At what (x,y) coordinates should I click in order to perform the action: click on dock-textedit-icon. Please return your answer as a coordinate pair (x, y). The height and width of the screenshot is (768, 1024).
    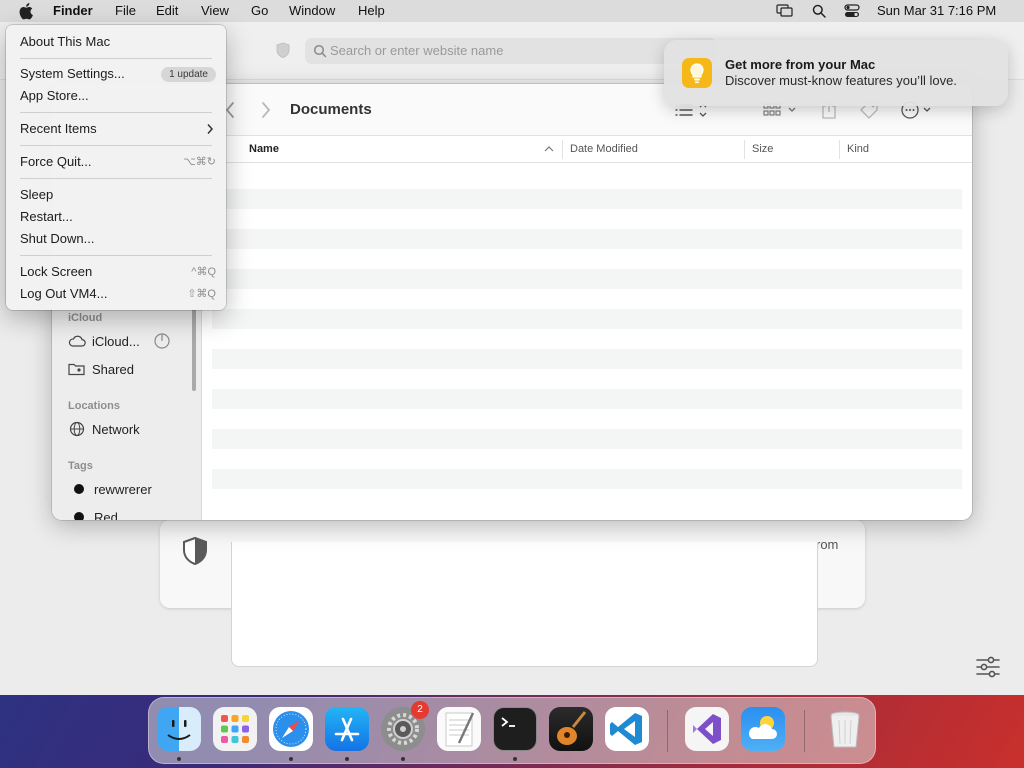
    Looking at the image, I should click on (459, 729).